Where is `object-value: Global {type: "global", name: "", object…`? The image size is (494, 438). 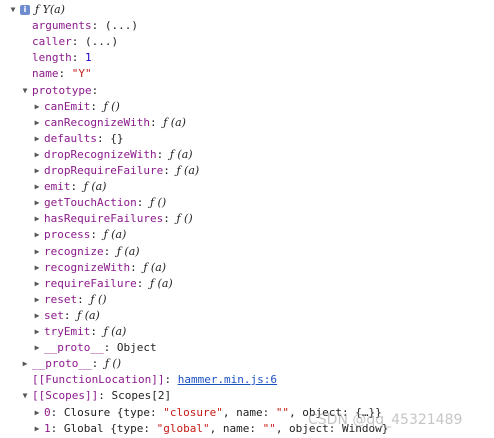
object-value: Global {type: "global", name: "", object… is located at coordinates (226, 428).